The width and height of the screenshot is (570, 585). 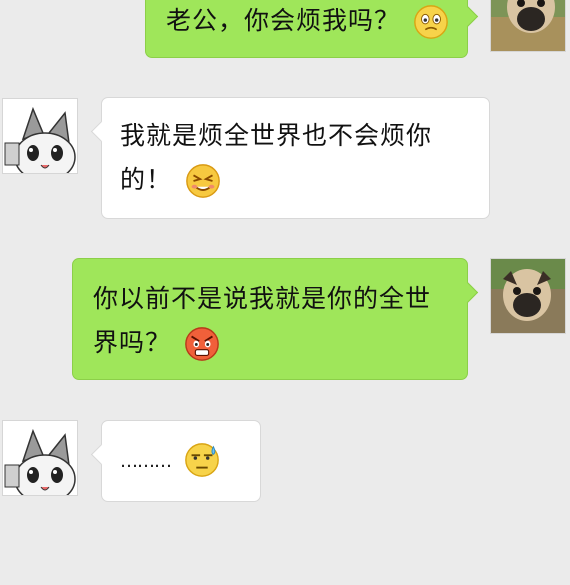 I want to click on message-text-line-1: 你以前不是说我就是你的全世, so click(x=262, y=298).